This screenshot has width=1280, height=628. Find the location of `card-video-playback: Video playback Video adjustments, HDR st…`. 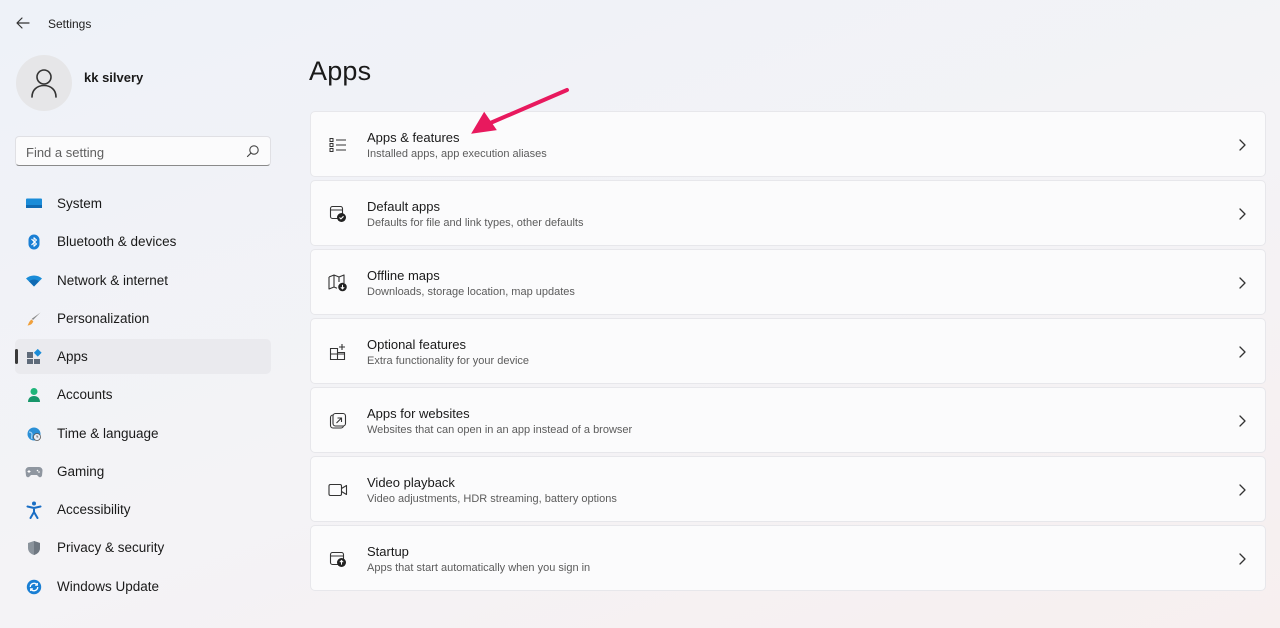

card-video-playback: Video playback Video adjustments, HDR st… is located at coordinates (788, 489).